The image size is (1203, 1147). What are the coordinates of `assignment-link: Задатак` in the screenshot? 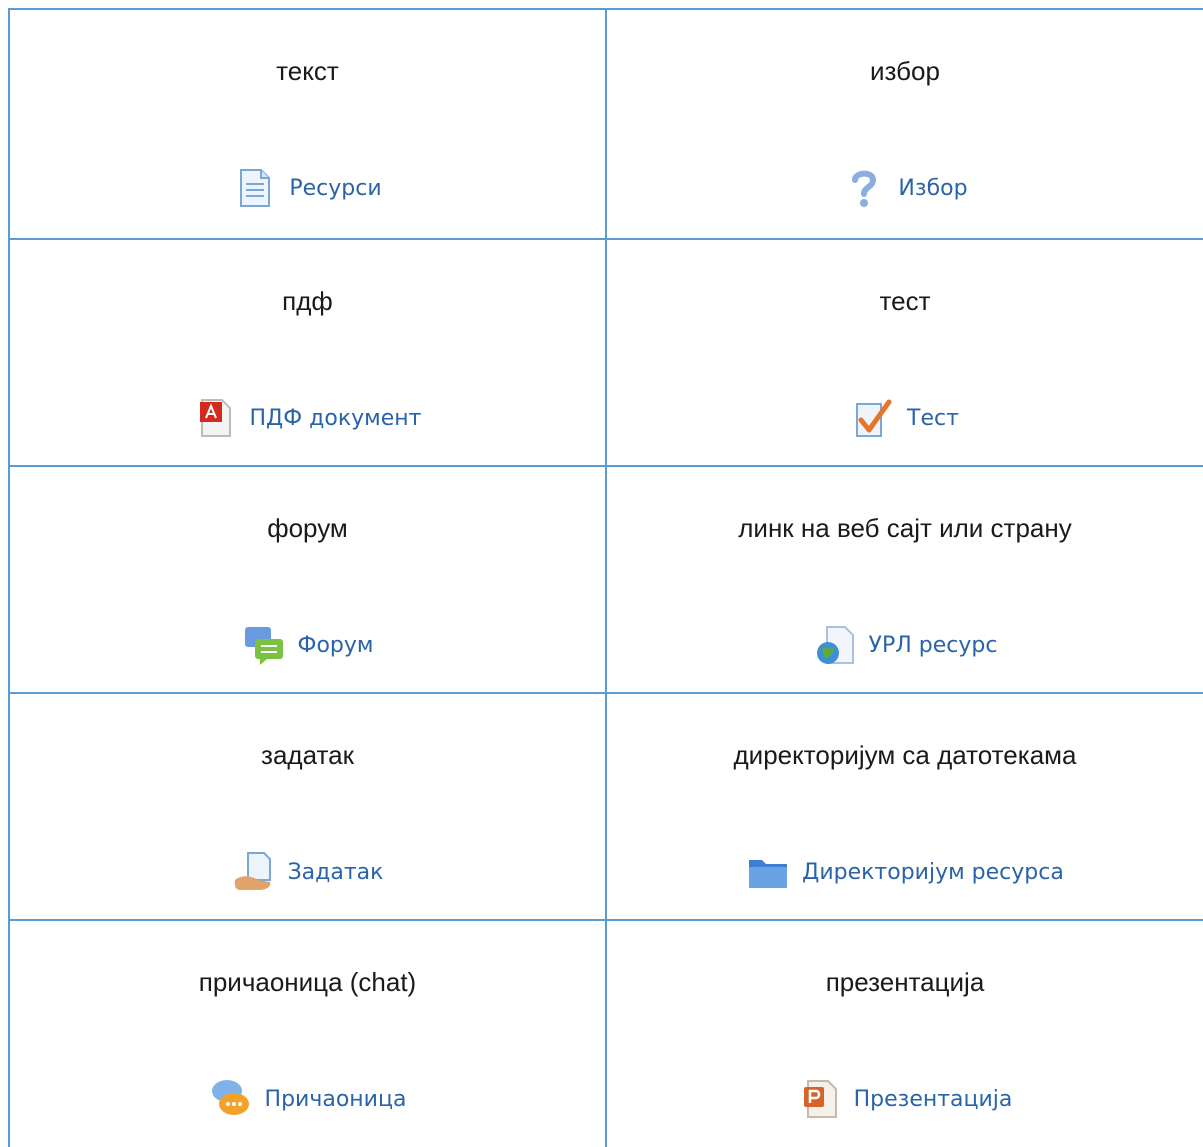 It's located at (307, 872).